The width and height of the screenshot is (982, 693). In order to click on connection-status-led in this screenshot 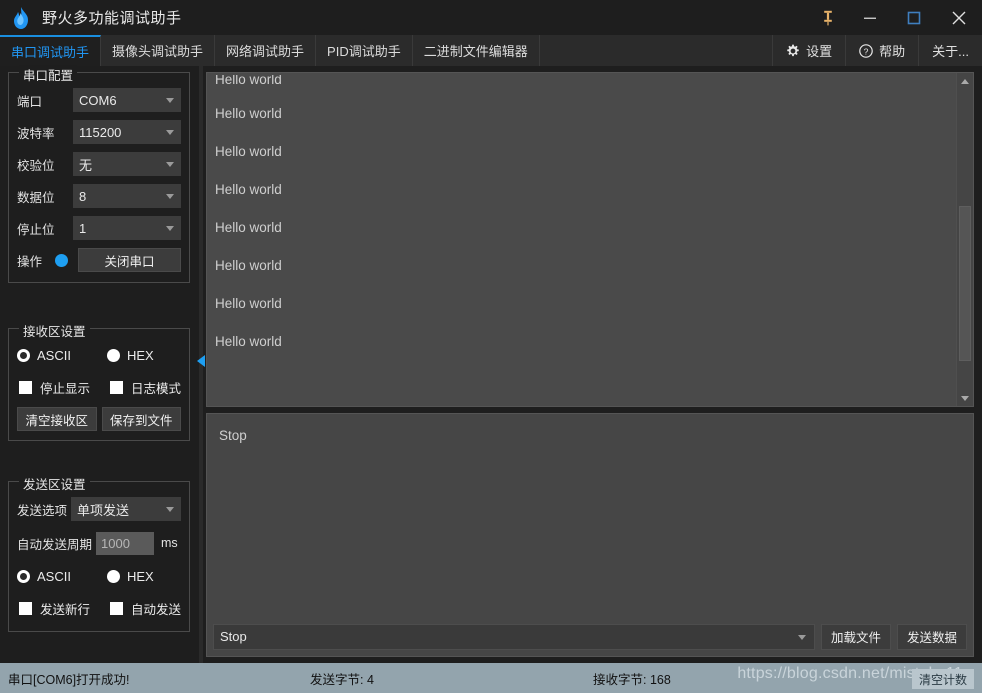, I will do `click(61, 260)`.